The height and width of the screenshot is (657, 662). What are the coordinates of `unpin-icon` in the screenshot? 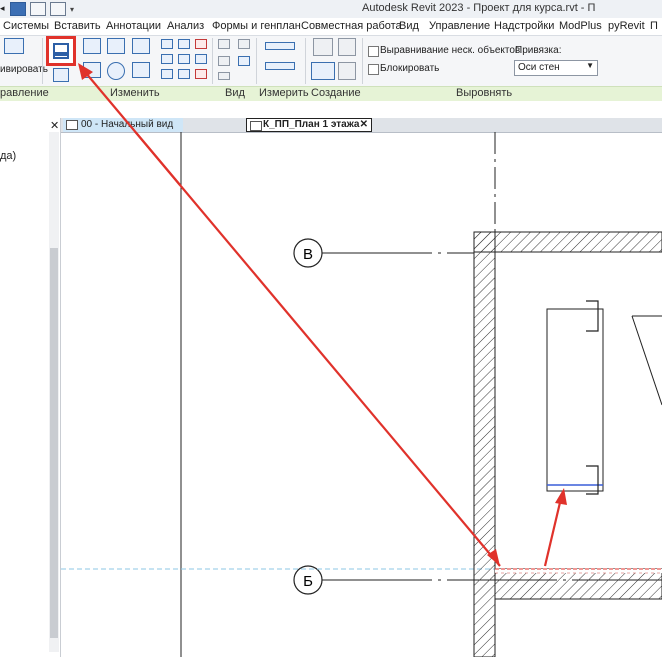 It's located at (201, 44).